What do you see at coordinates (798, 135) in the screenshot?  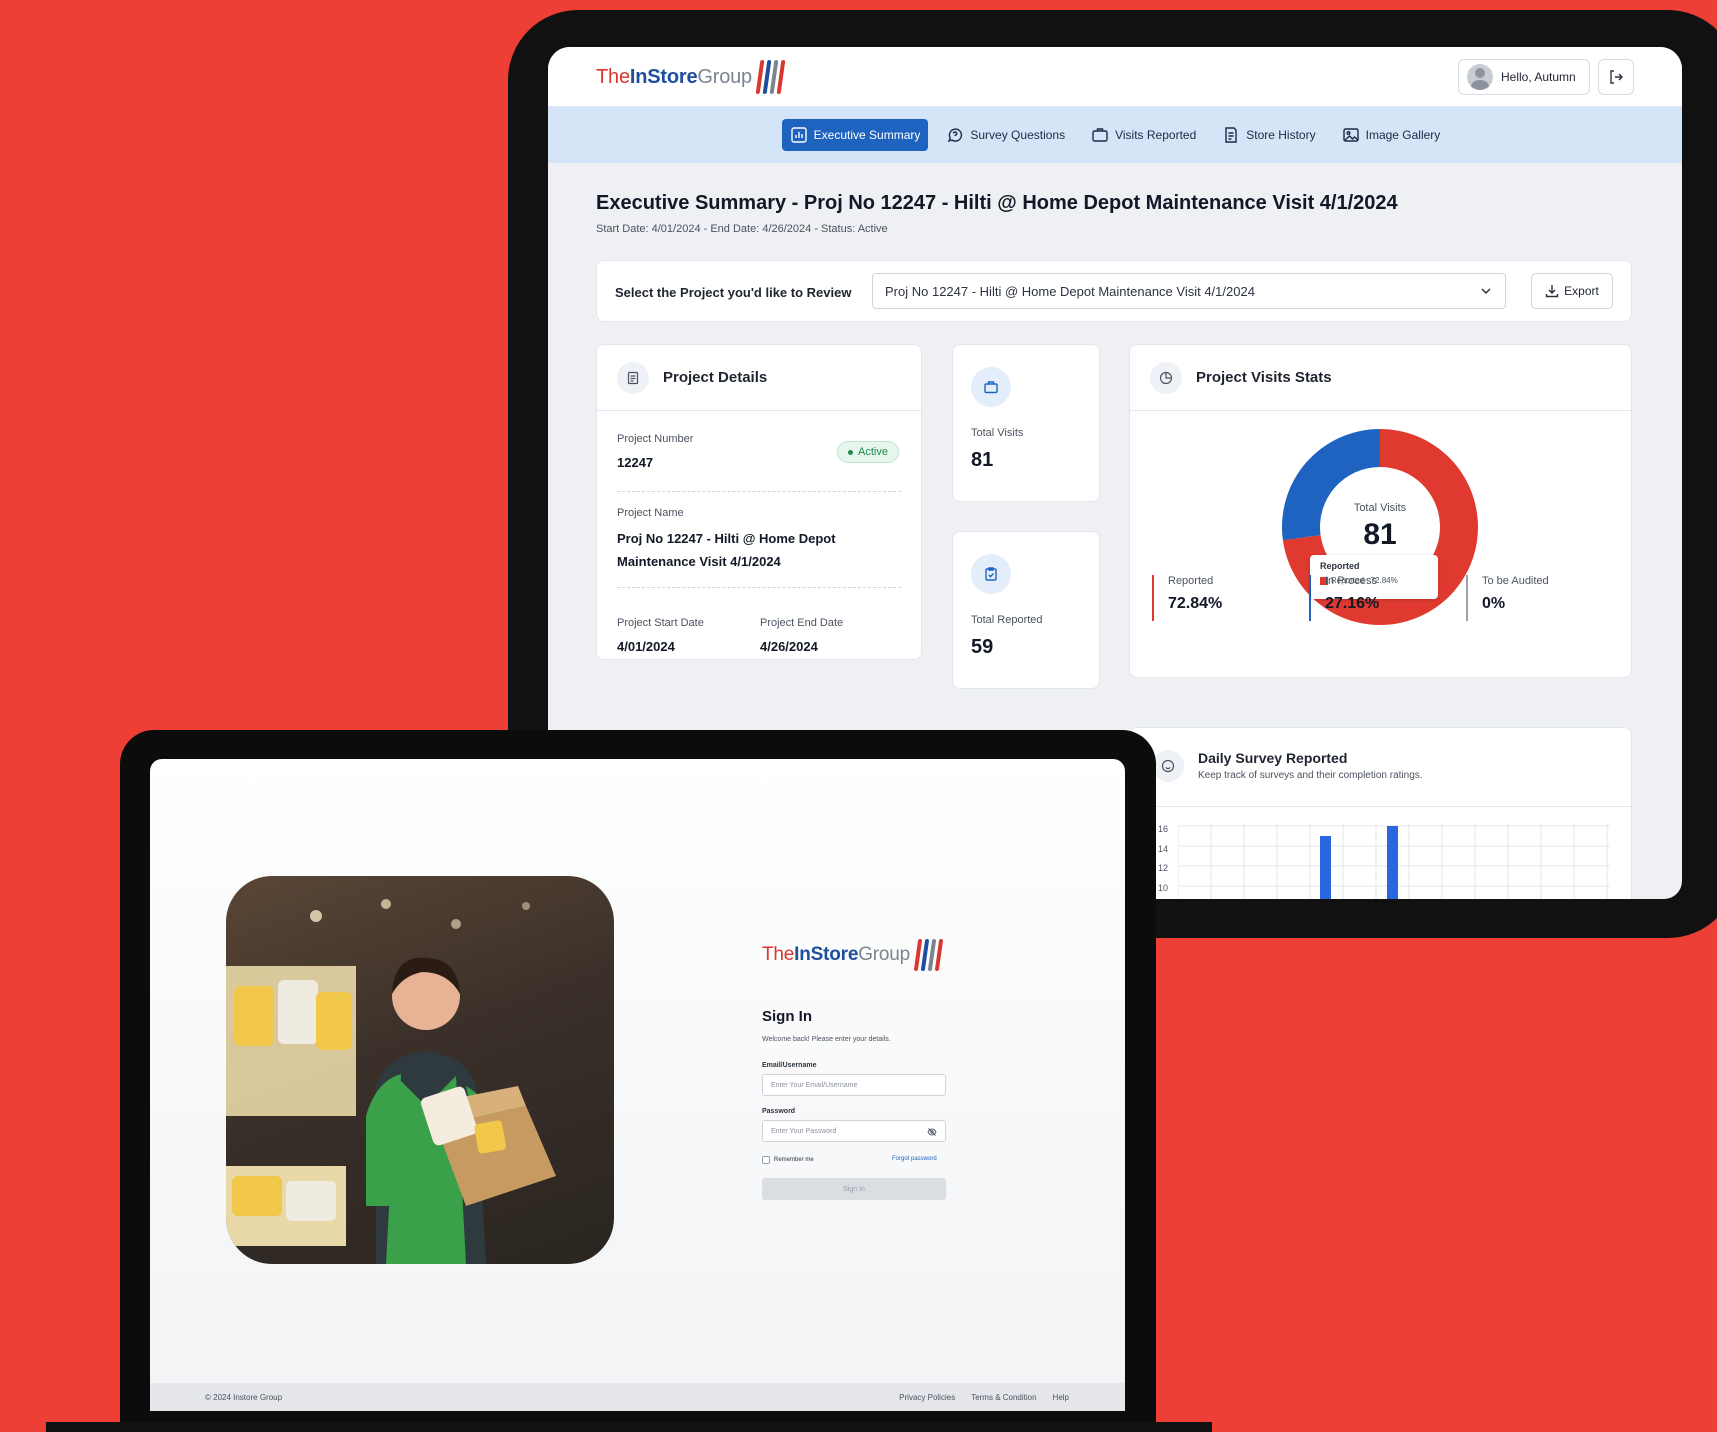 I see `chart-icon` at bounding box center [798, 135].